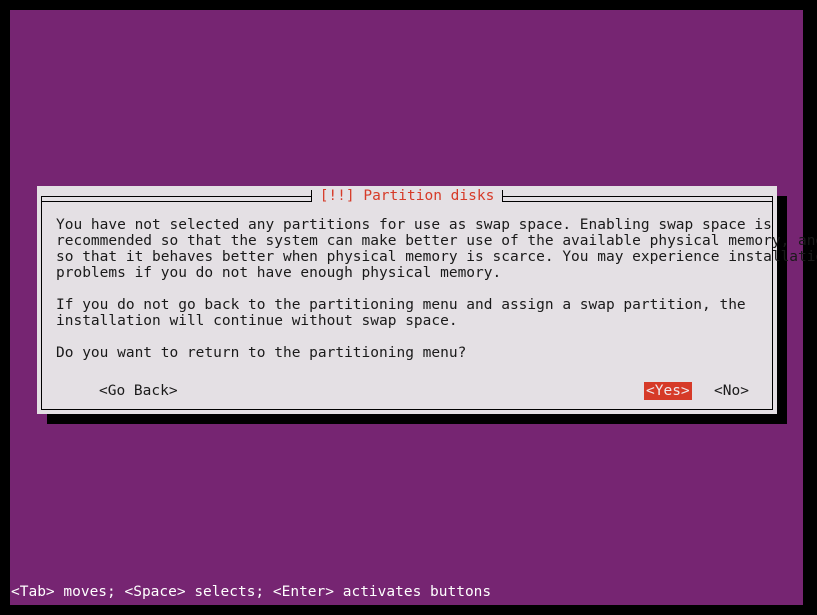 This screenshot has width=817, height=615. Describe the element at coordinates (731, 391) in the screenshot. I see `no-button: <No>` at that location.